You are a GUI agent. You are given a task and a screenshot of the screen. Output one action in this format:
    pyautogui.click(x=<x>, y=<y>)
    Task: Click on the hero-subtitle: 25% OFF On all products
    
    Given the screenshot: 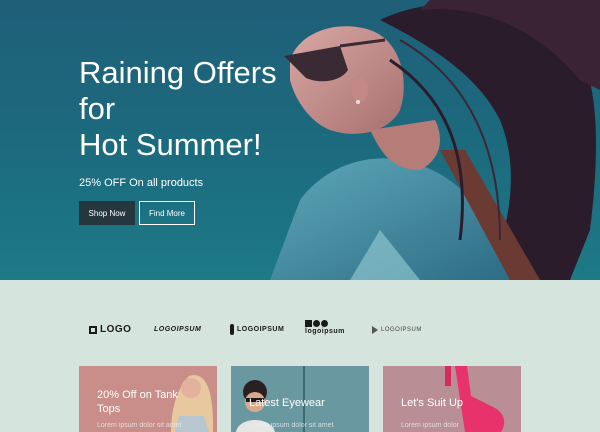 What is the action you would take?
    pyautogui.click(x=141, y=183)
    